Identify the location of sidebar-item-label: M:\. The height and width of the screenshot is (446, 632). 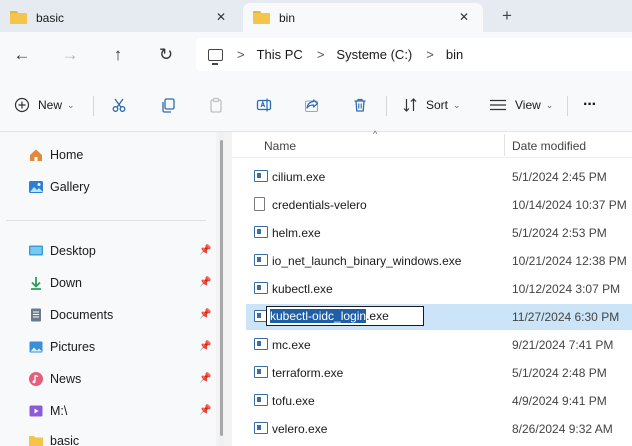
(59, 411).